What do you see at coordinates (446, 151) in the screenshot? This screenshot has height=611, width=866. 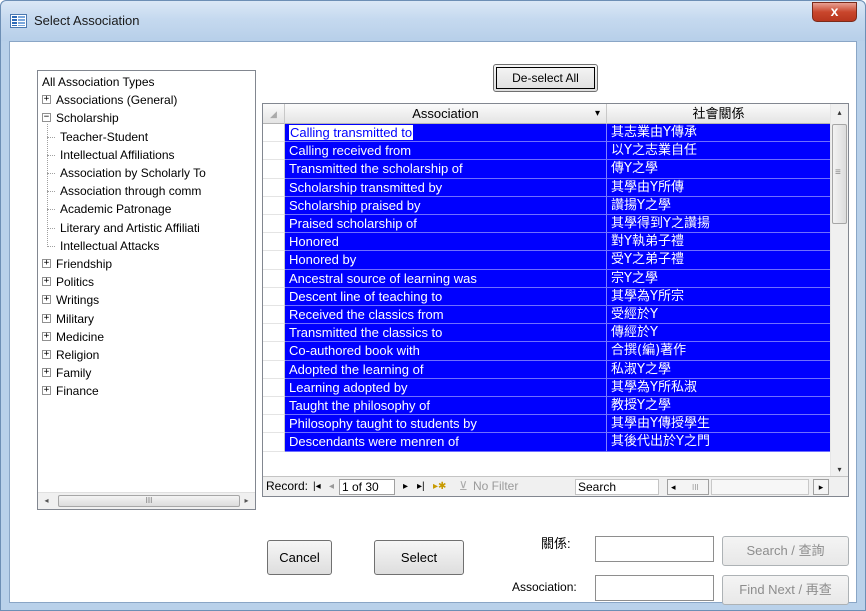 I see `association-cell: Calling received from` at bounding box center [446, 151].